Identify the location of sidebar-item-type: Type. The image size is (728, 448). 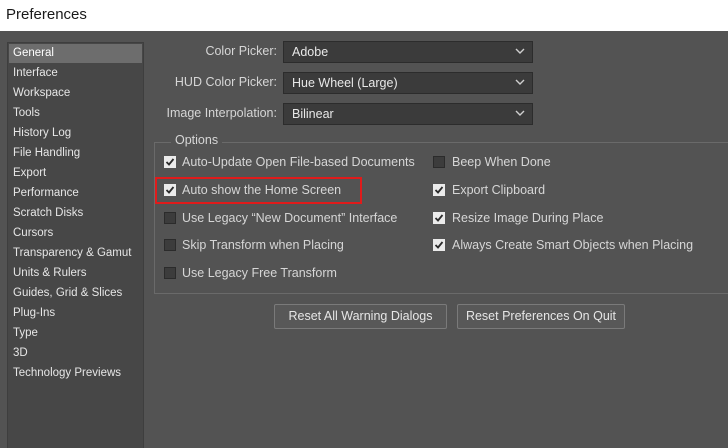
(75, 333).